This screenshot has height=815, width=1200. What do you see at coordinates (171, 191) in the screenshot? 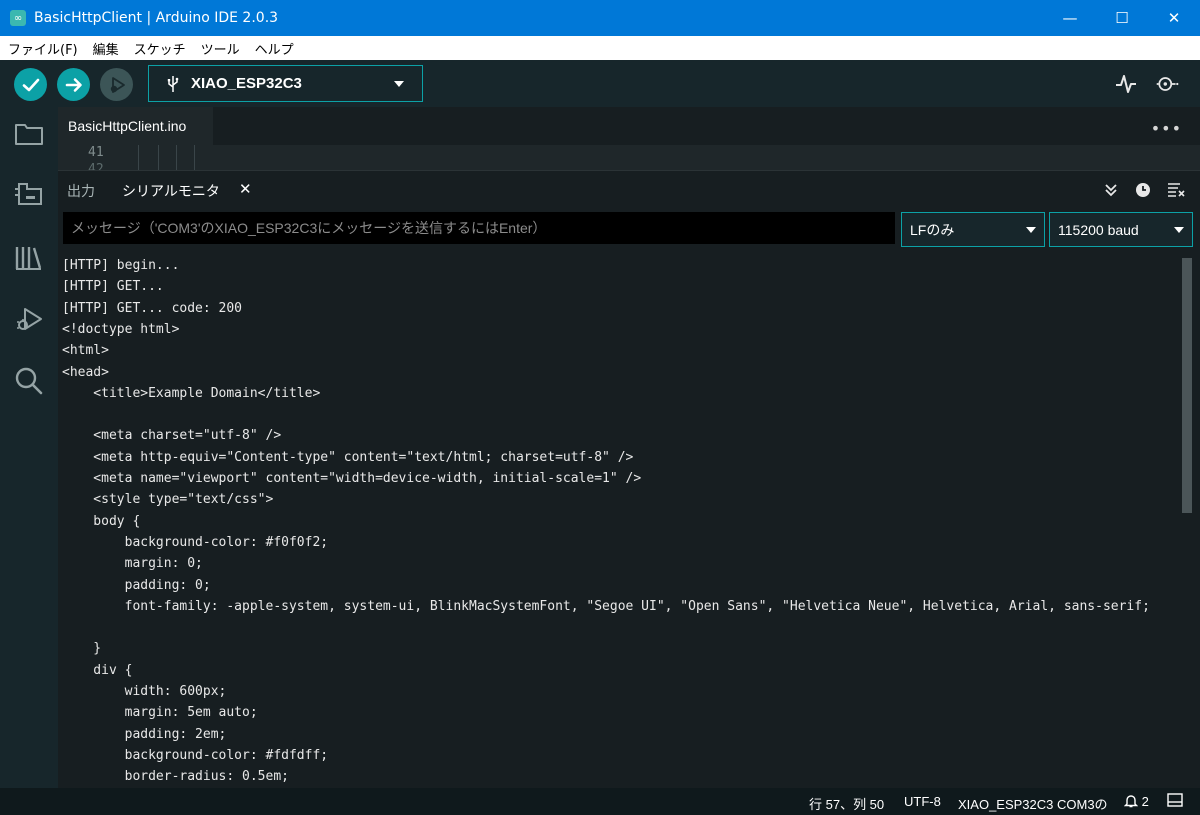
I see `tab-serial-monitor: シリアルモニタ` at bounding box center [171, 191].